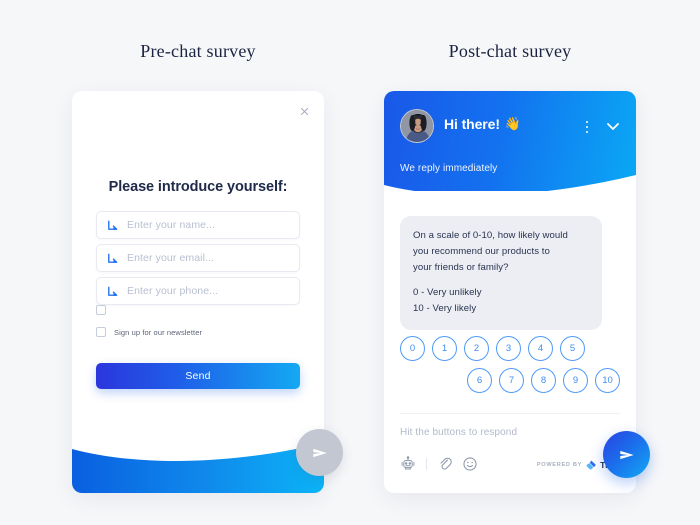 The width and height of the screenshot is (700, 525). What do you see at coordinates (470, 464) in the screenshot?
I see `emoji-icon` at bounding box center [470, 464].